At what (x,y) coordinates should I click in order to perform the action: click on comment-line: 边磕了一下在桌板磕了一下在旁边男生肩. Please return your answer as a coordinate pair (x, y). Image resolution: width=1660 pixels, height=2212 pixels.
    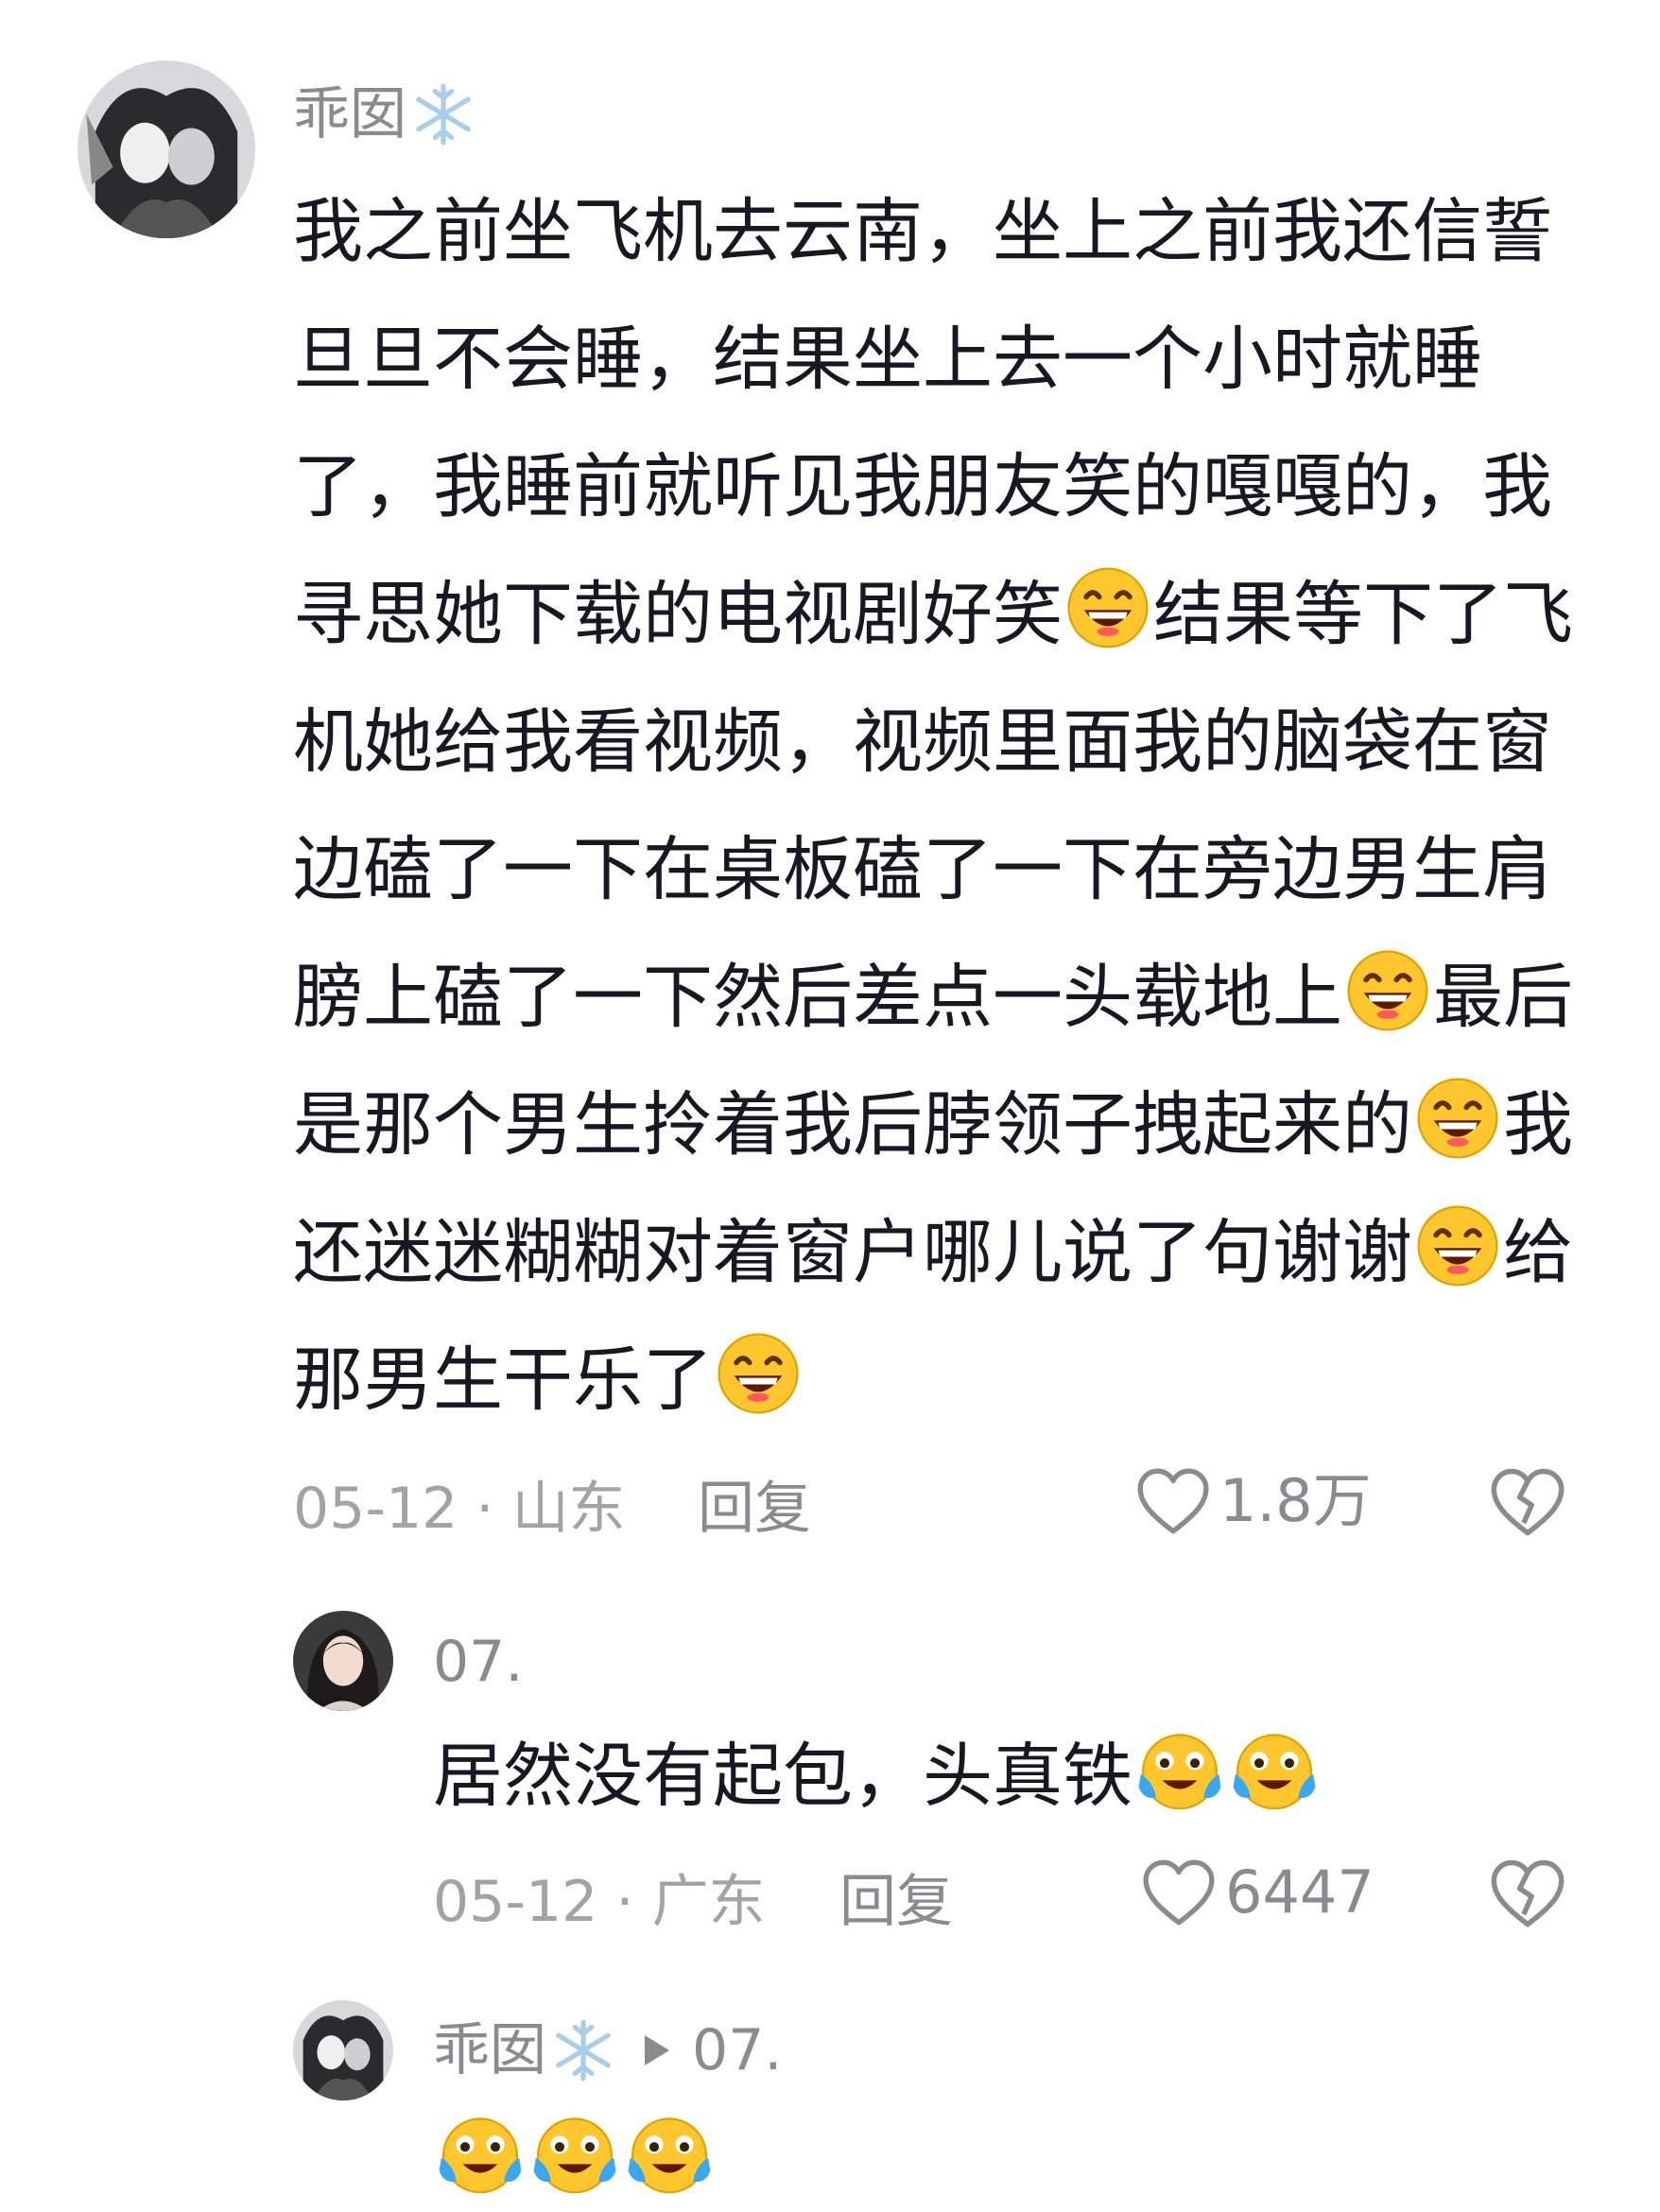
    Looking at the image, I should click on (923, 869).